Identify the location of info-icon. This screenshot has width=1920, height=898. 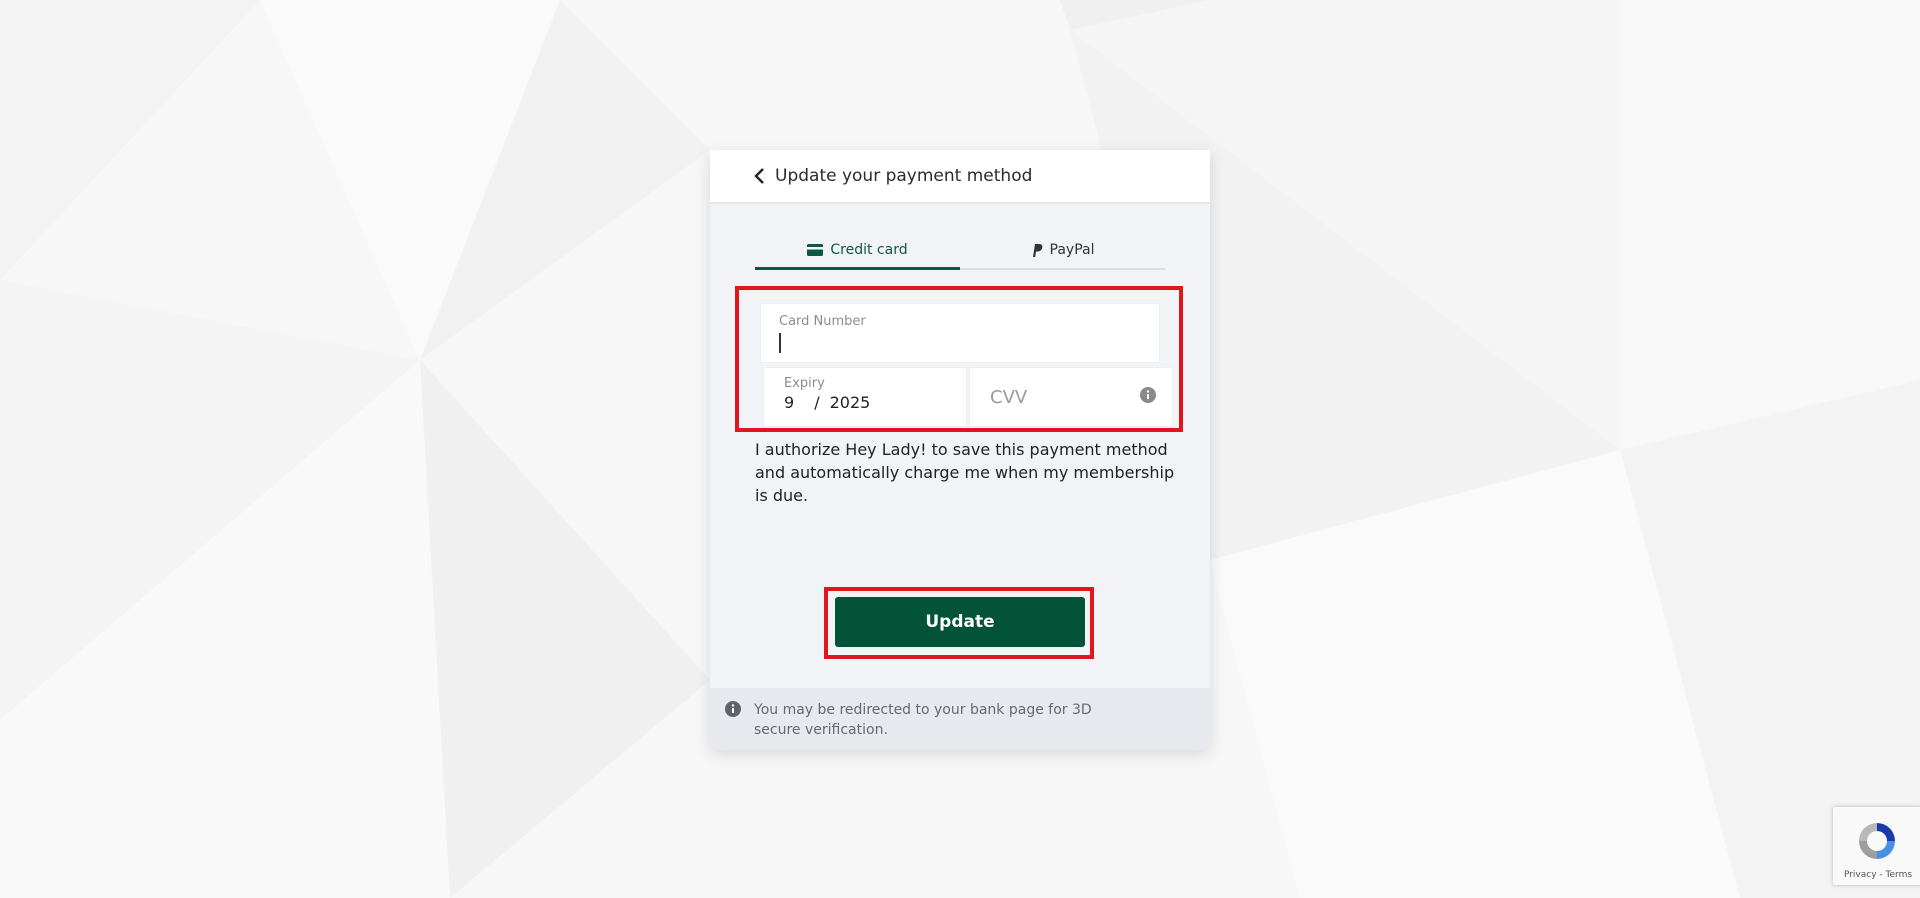
(1148, 397).